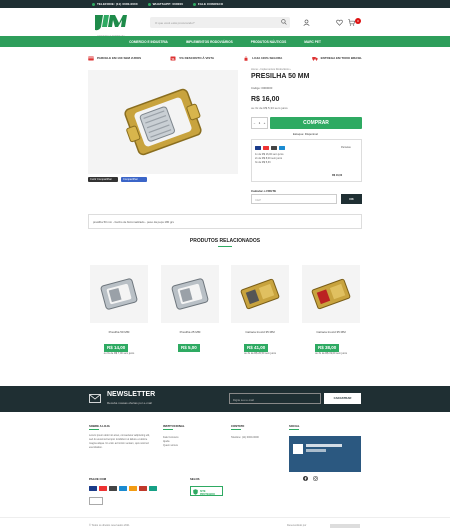  Describe the element at coordinates (207, 4) in the screenshot. I see `contact-link: FALE CONOSCO` at that location.